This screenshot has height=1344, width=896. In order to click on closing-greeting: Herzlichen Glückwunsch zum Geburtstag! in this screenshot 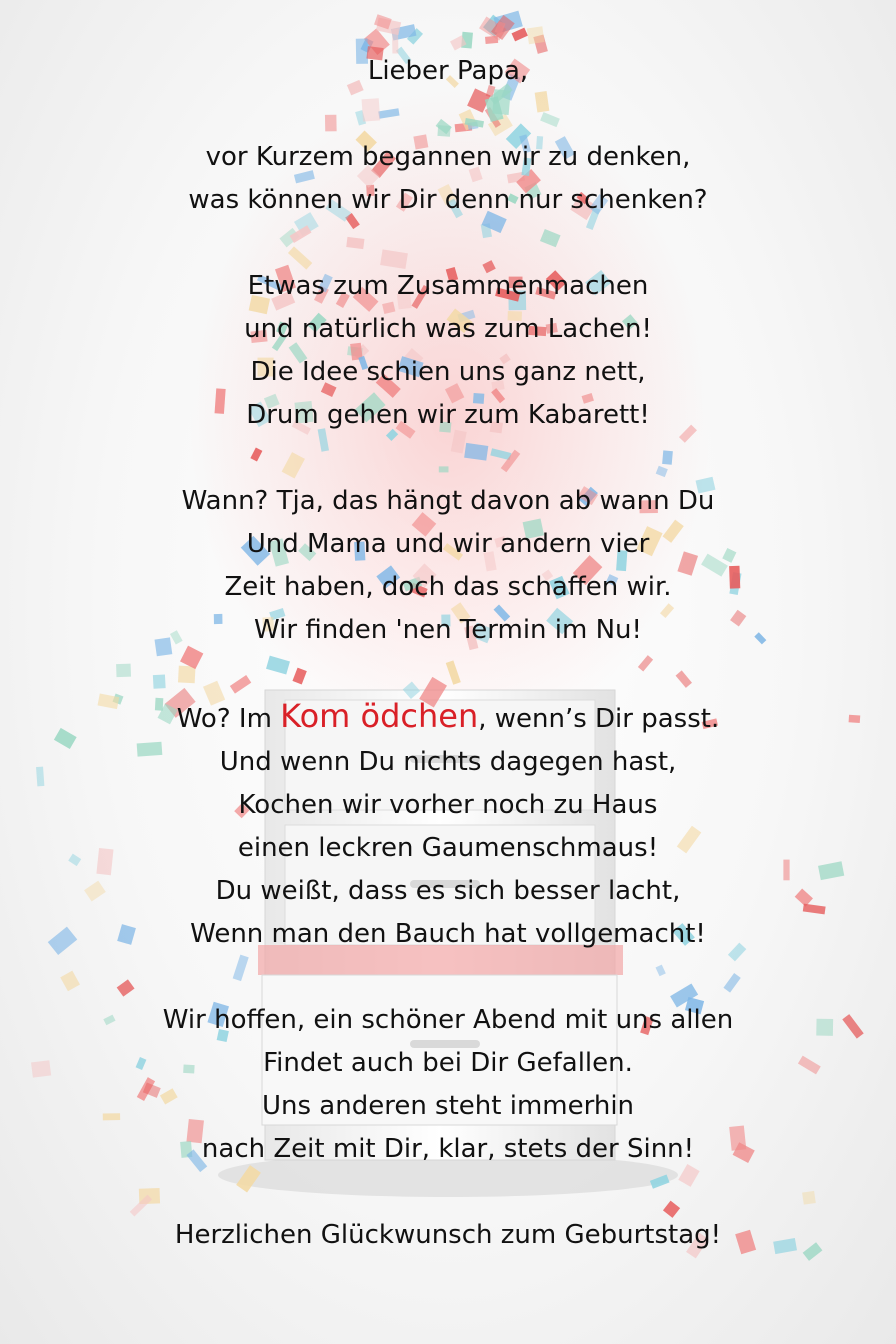, I will do `click(448, 1235)`.